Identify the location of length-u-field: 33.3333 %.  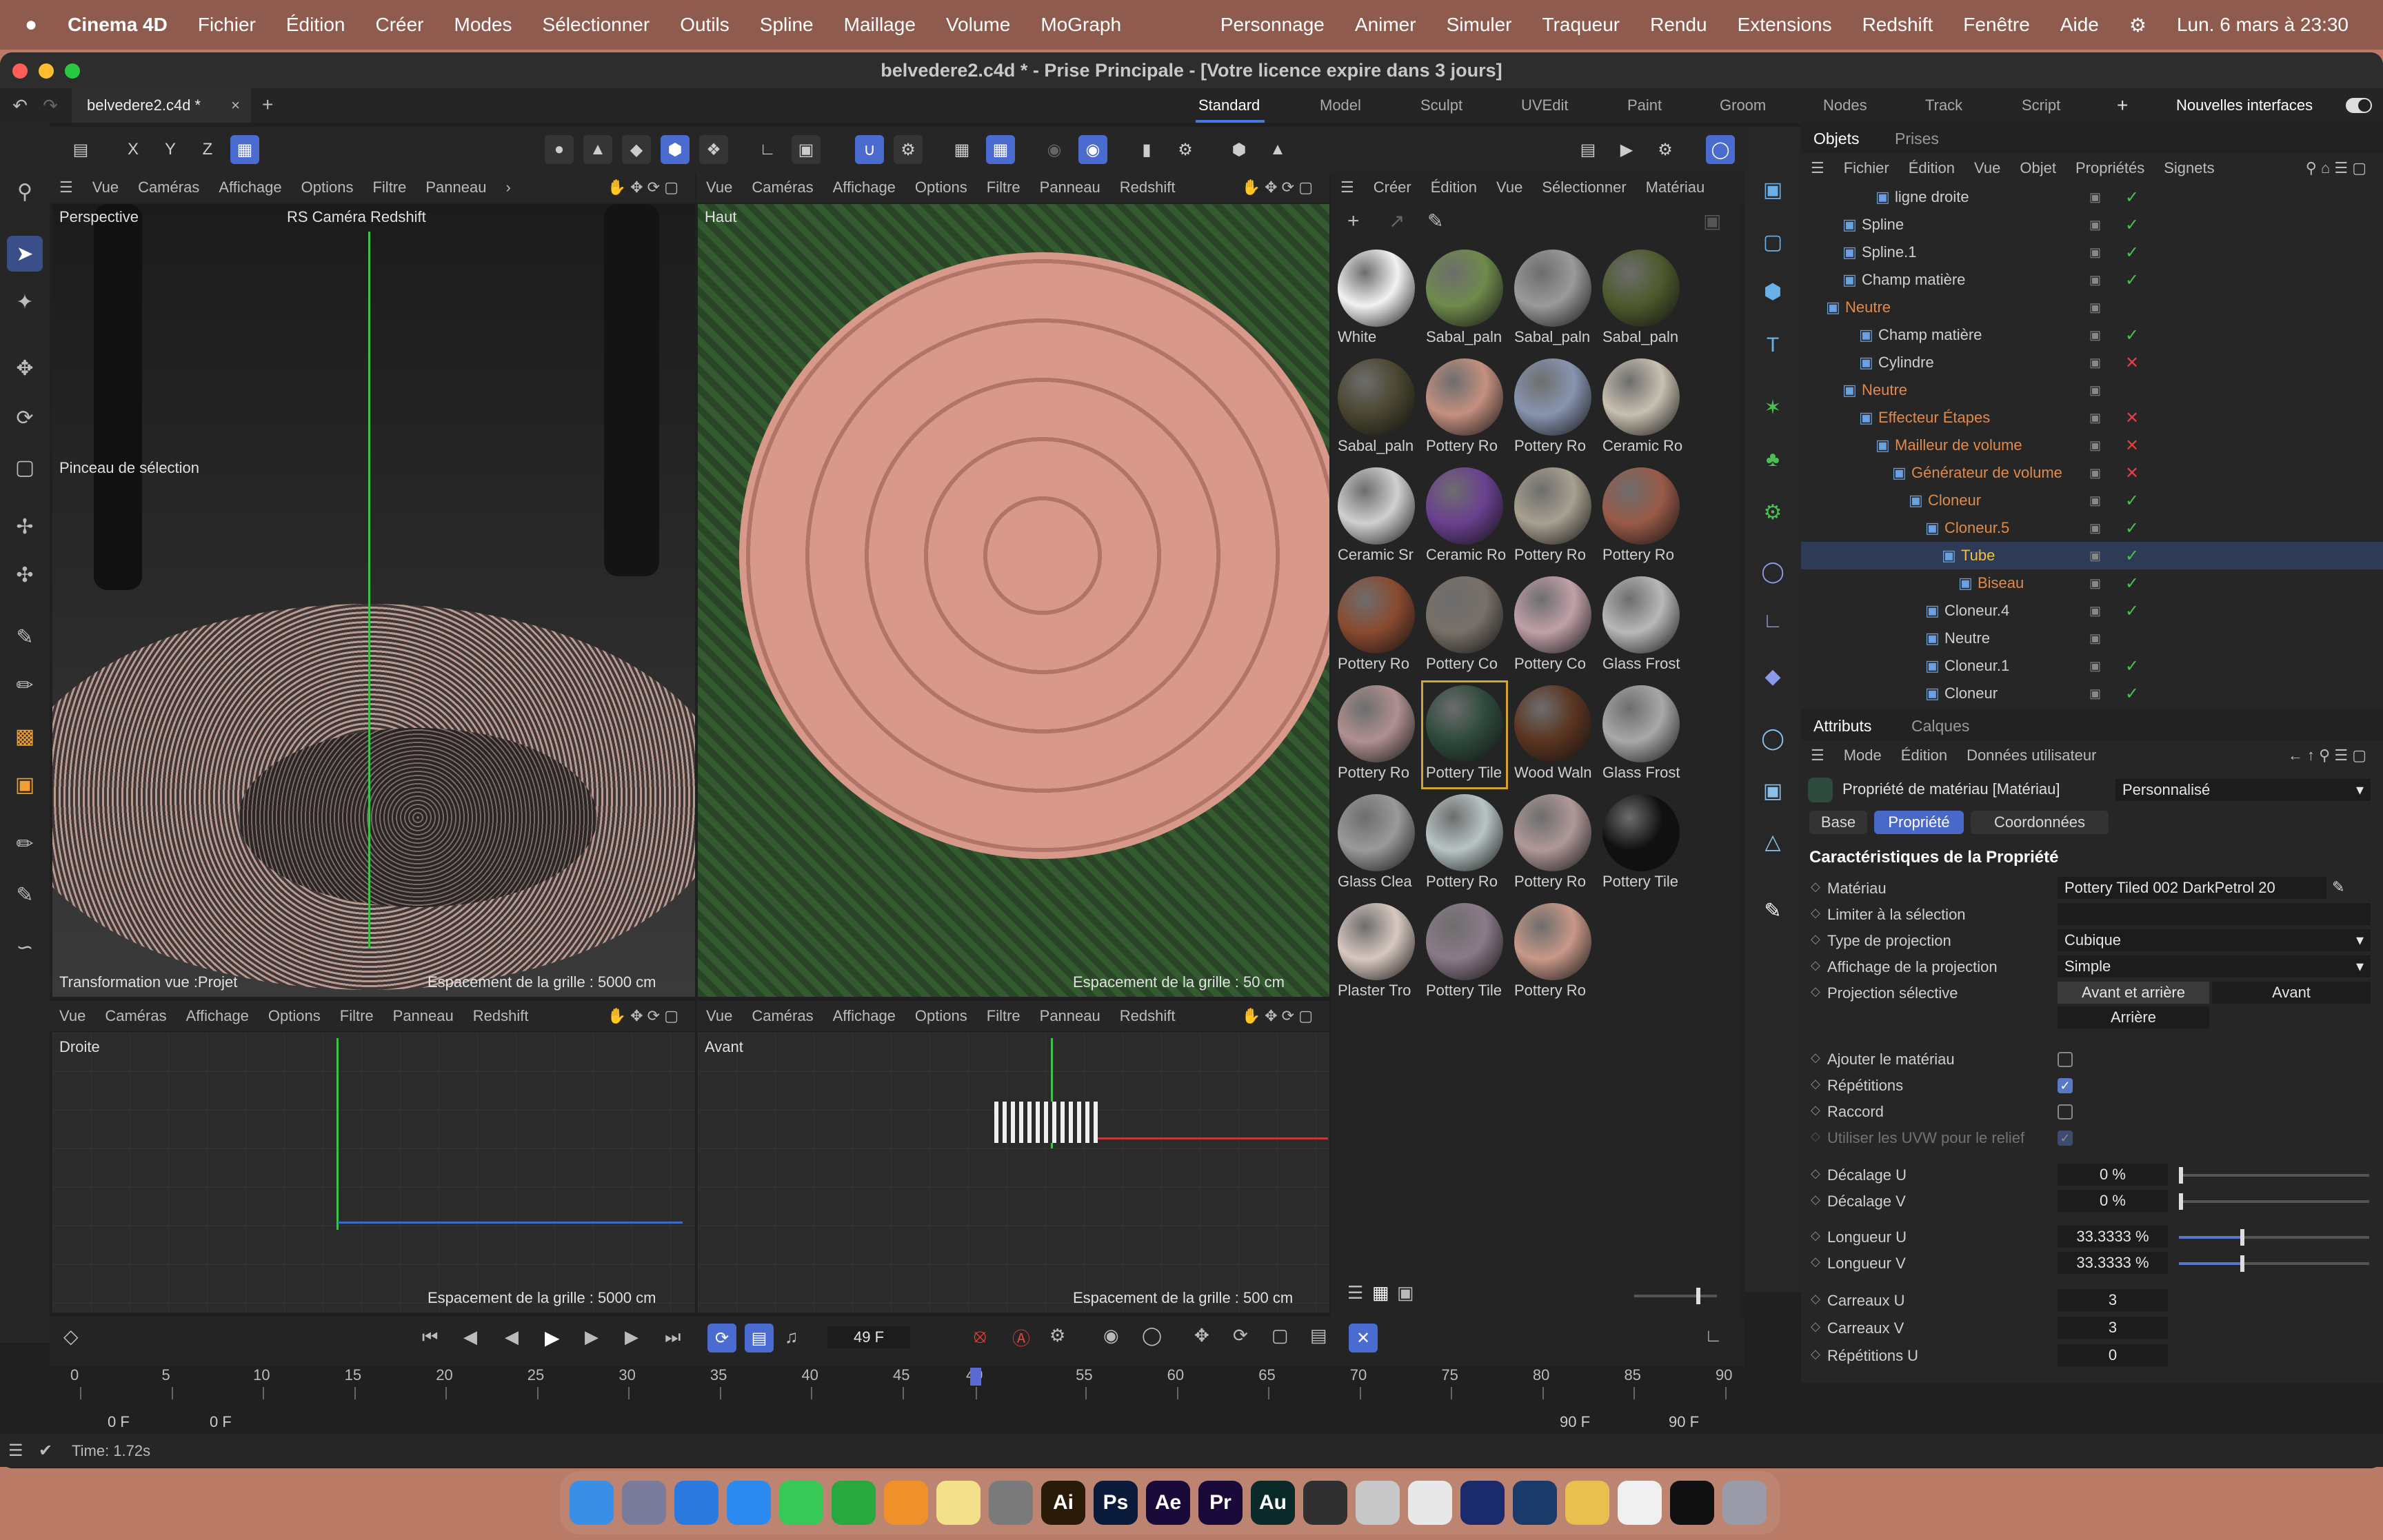
(2113, 1237).